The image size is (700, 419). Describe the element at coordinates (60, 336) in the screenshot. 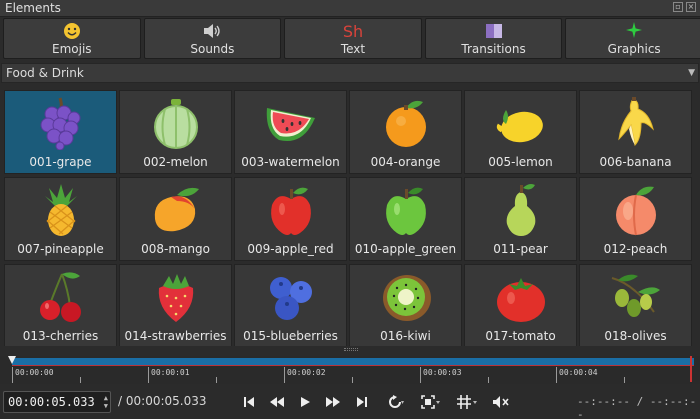

I see `grid-item-label: 013-cherries` at that location.